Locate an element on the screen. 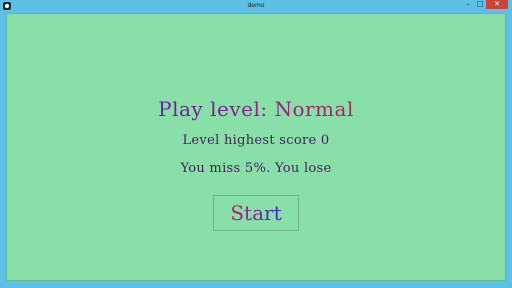 This screenshot has height=288, width=512. window-title: demo is located at coordinates (256, 5).